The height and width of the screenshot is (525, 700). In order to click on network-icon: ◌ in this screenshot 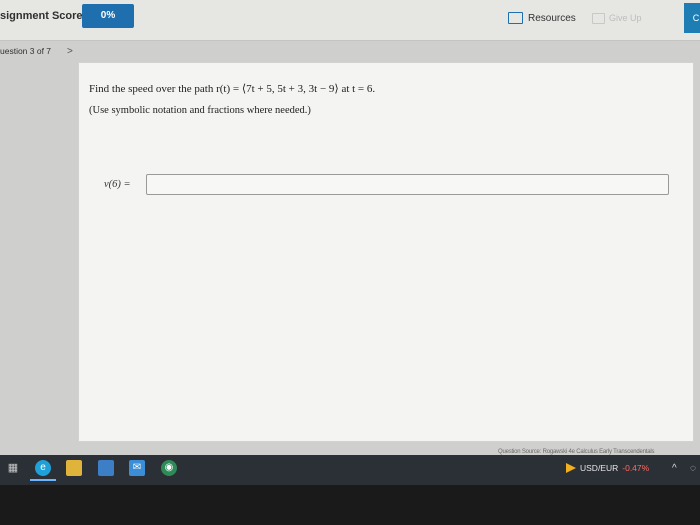, I will do `click(693, 468)`.